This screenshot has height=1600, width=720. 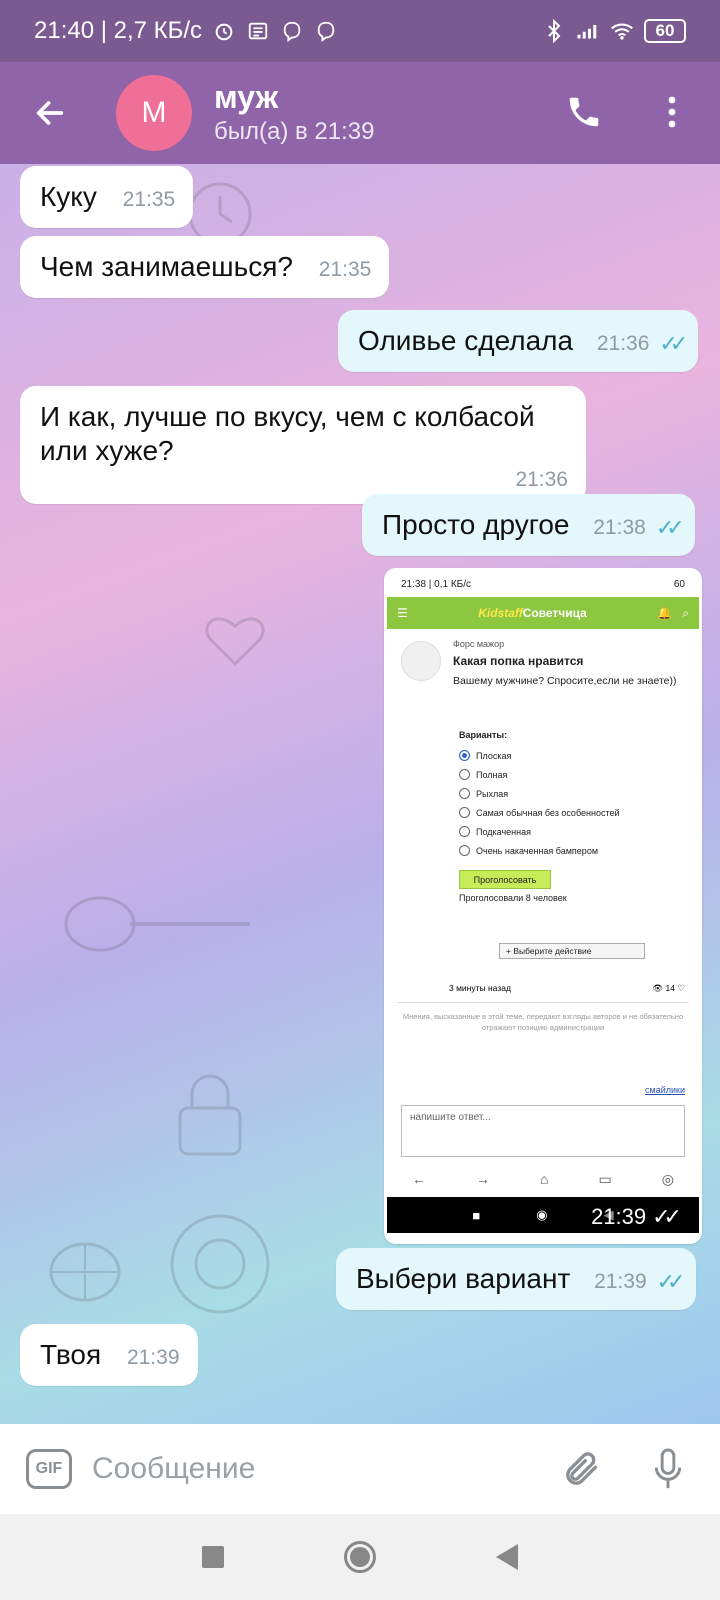 What do you see at coordinates (665, 1090) in the screenshot?
I see `smiles-link: смайлики` at bounding box center [665, 1090].